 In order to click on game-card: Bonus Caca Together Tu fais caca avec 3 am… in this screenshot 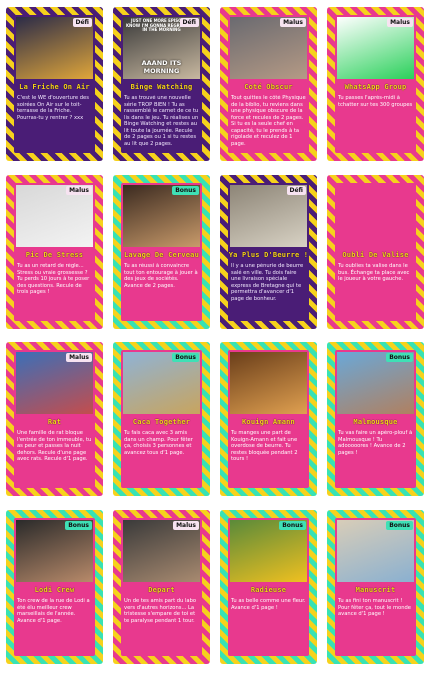, I will do `click(161, 419)`.